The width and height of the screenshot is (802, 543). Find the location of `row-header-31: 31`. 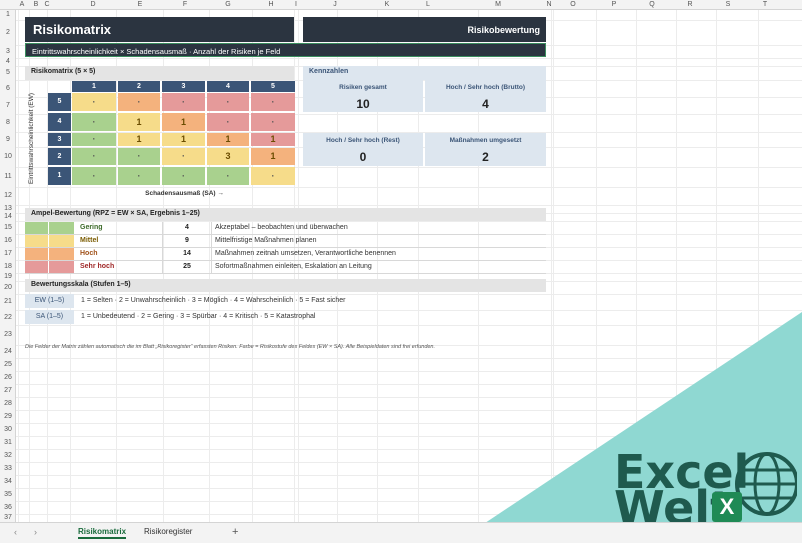

row-header-31: 31 is located at coordinates (8, 442).